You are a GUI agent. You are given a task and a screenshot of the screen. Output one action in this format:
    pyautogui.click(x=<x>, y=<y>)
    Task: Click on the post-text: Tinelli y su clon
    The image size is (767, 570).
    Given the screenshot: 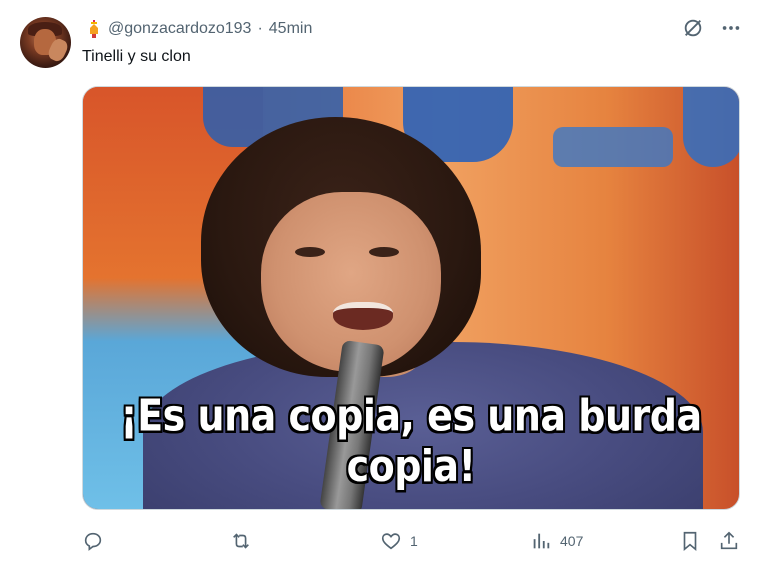 What is the action you would take?
    pyautogui.click(x=136, y=56)
    